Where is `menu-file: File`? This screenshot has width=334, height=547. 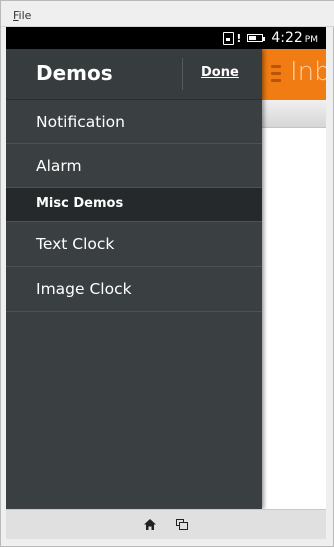 menu-file: File is located at coordinates (22, 15).